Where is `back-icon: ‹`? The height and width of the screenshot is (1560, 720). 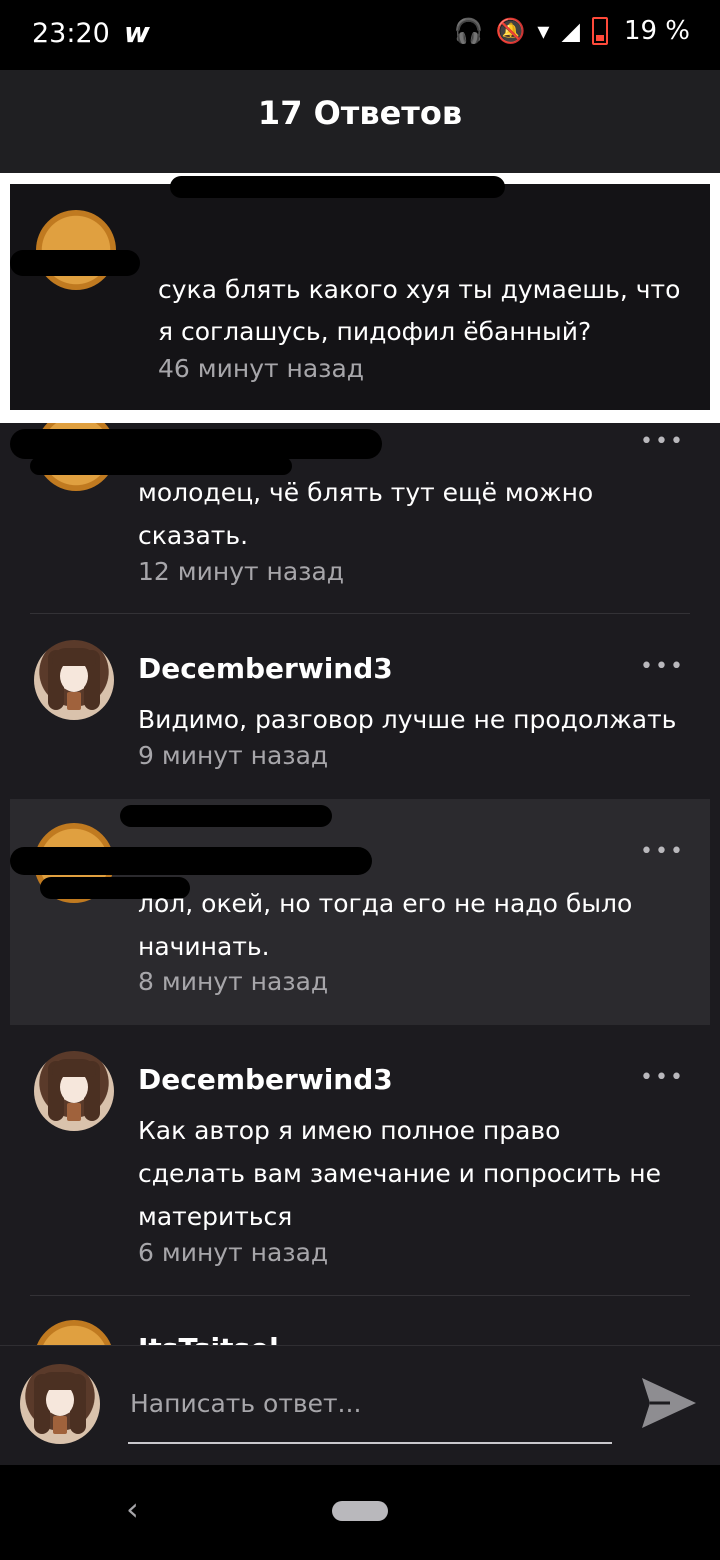
back-icon: ‹ is located at coordinates (132, 1509).